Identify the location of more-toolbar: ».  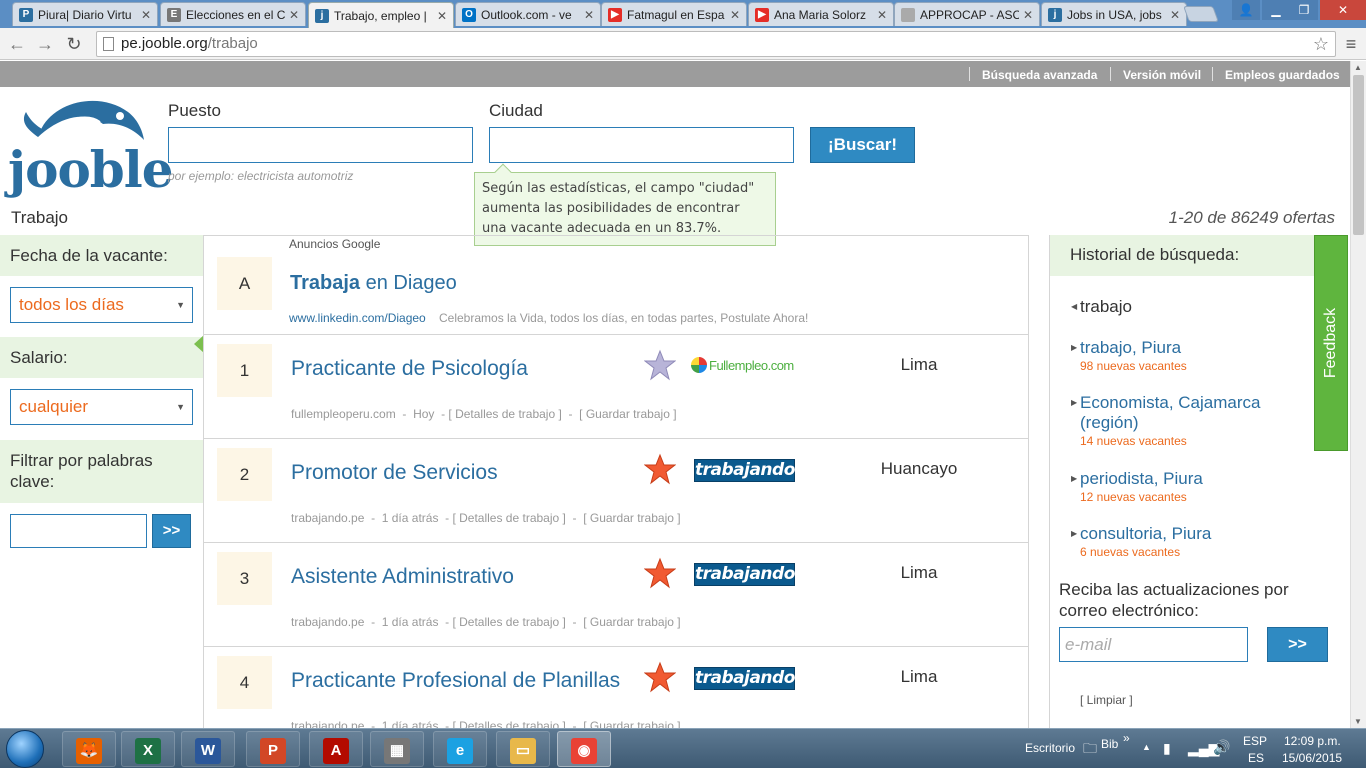
(1126, 738).